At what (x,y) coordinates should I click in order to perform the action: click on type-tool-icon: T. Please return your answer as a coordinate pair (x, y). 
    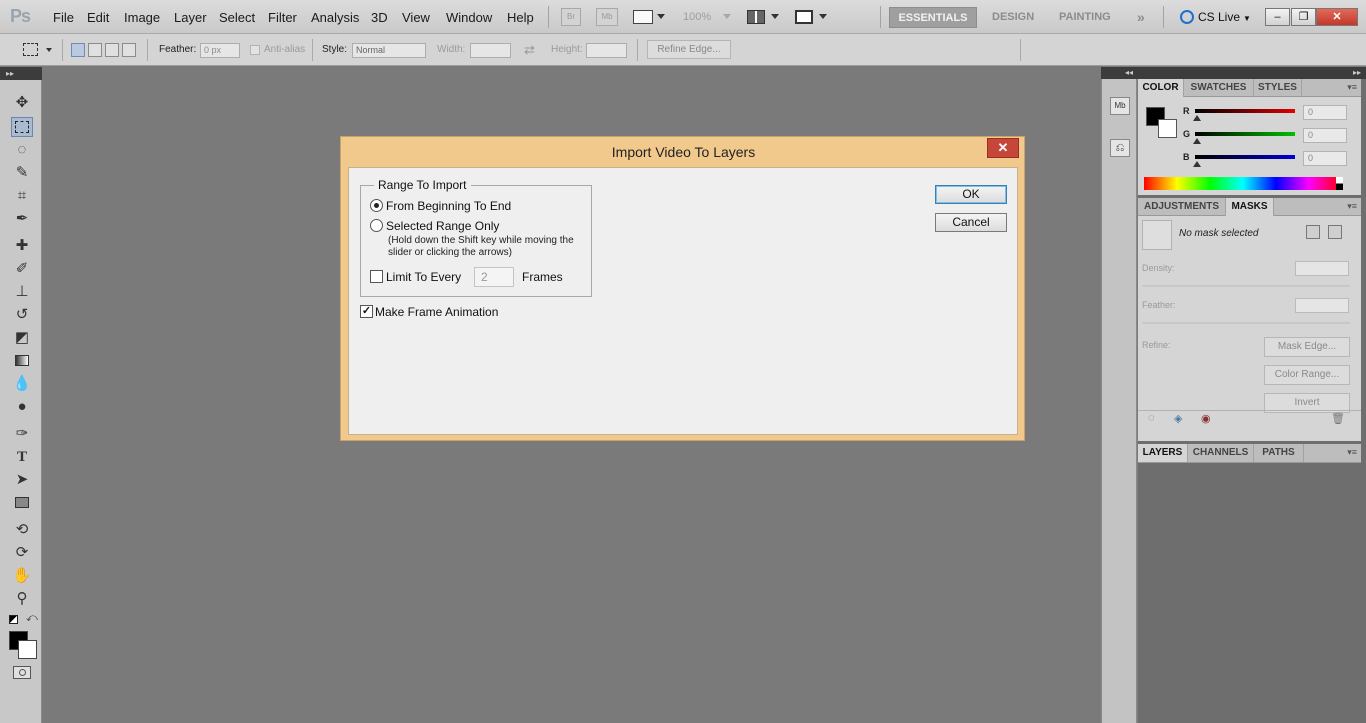
    Looking at the image, I should click on (22, 457).